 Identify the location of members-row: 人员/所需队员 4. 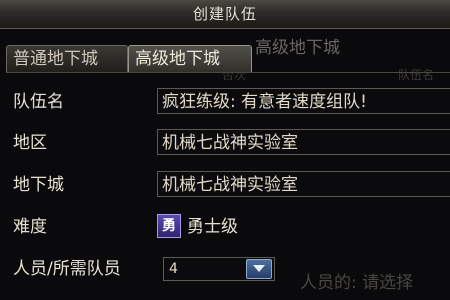
(225, 269).